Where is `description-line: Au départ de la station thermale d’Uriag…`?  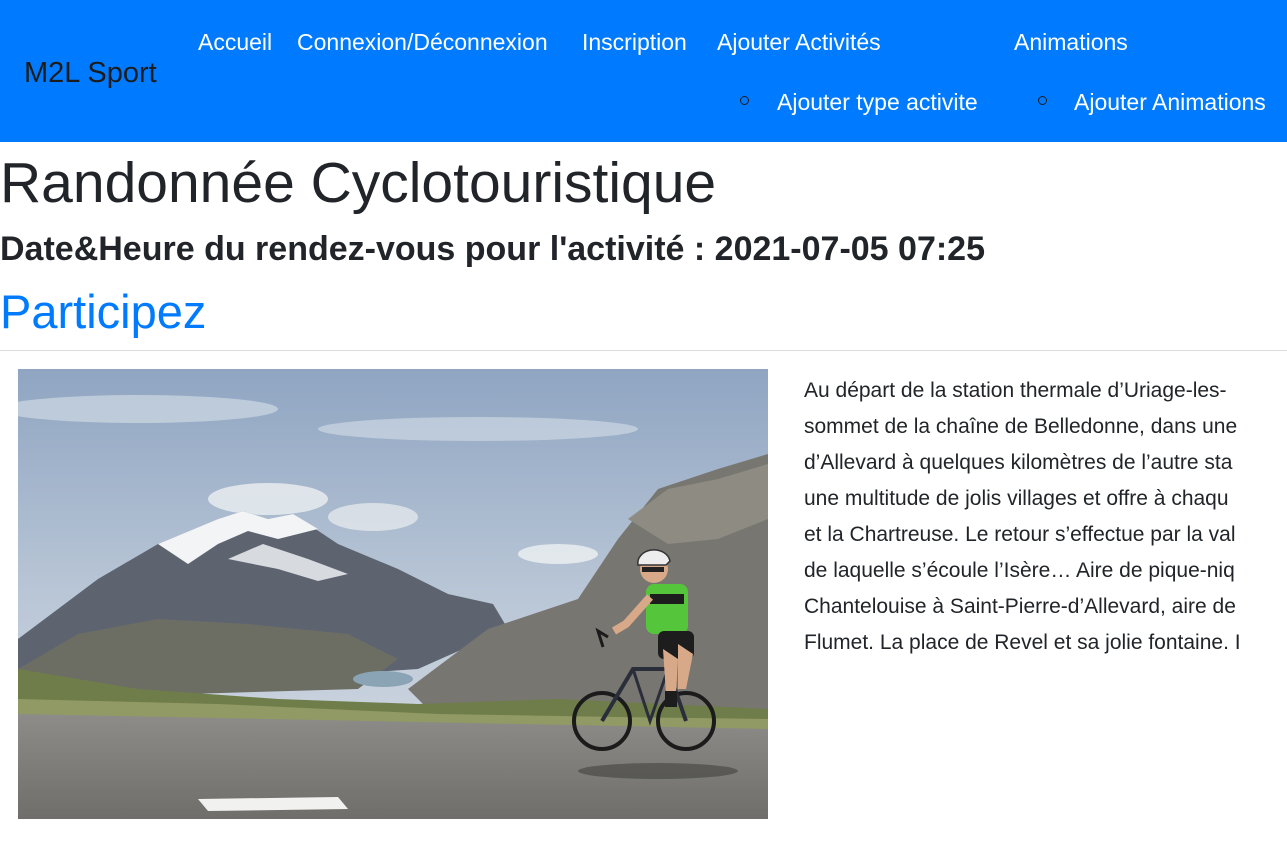 description-line: Au départ de la station thermale d’Uriag… is located at coordinates (1015, 390).